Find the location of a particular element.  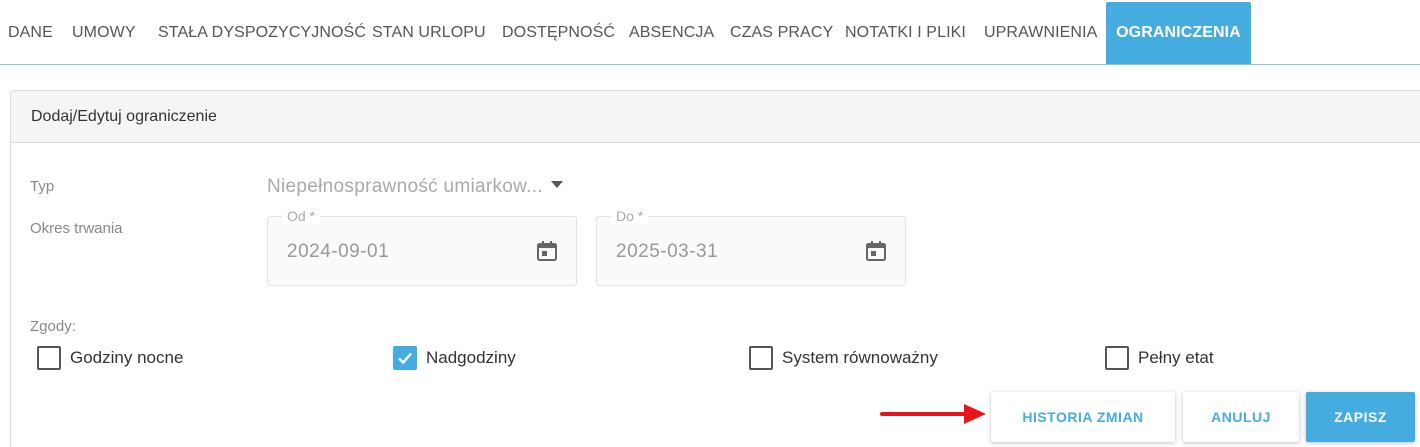

consent-godziny-nocne: Godziny nocne is located at coordinates (110, 358).